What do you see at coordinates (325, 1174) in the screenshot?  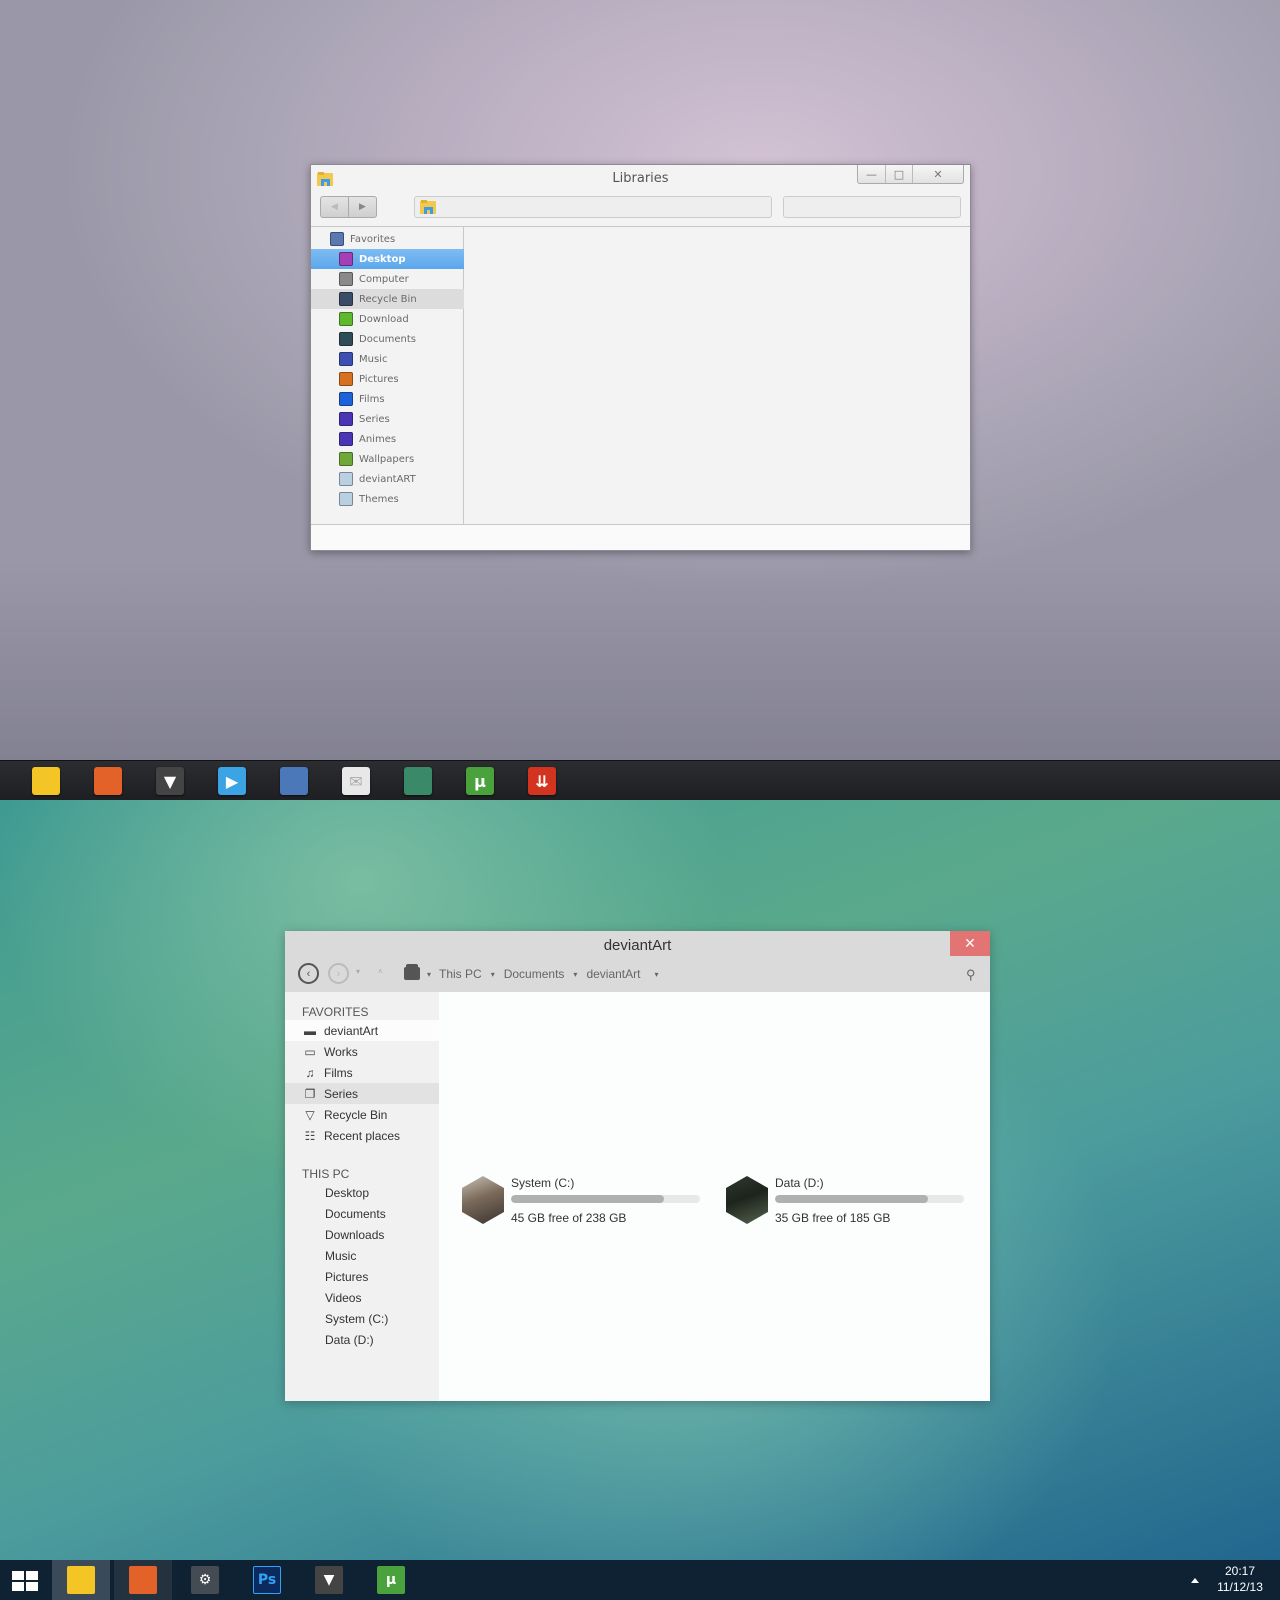 I see `this-pc-header: THIS PC` at bounding box center [325, 1174].